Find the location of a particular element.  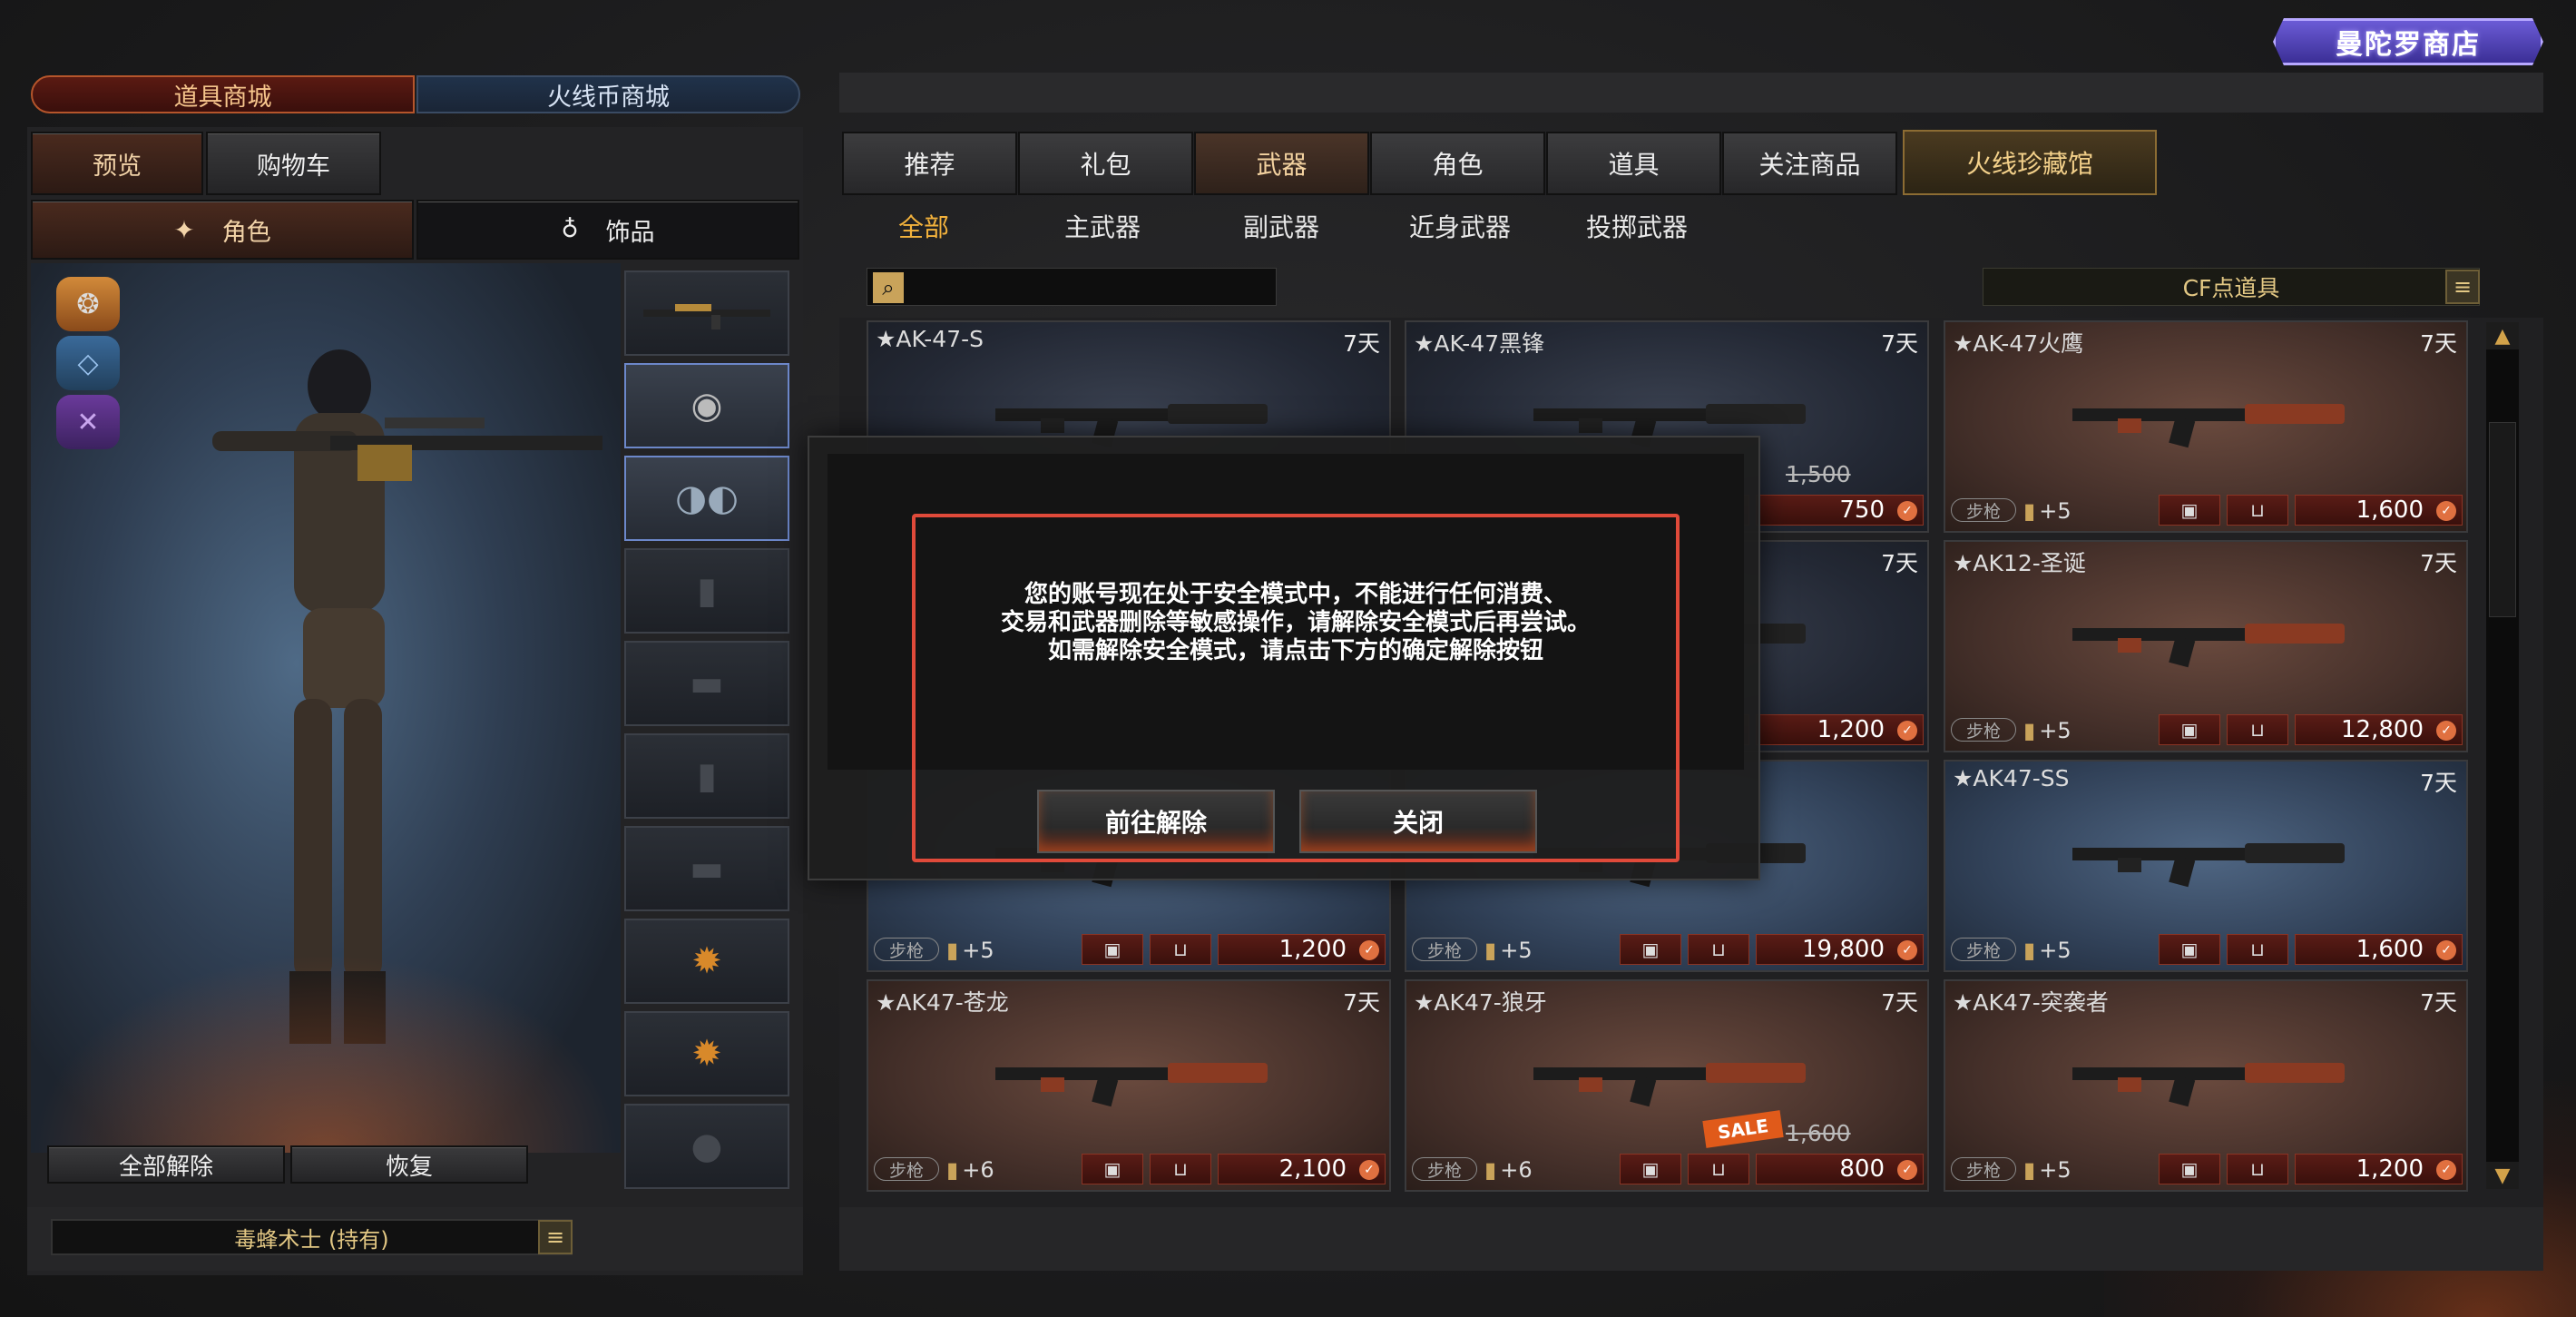

weapon-image is located at coordinates (2208, 646).